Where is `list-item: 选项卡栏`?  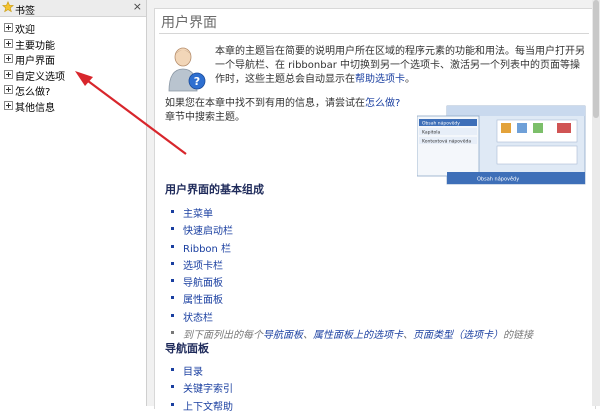
list-item: 选项卡栏 is located at coordinates (381, 265).